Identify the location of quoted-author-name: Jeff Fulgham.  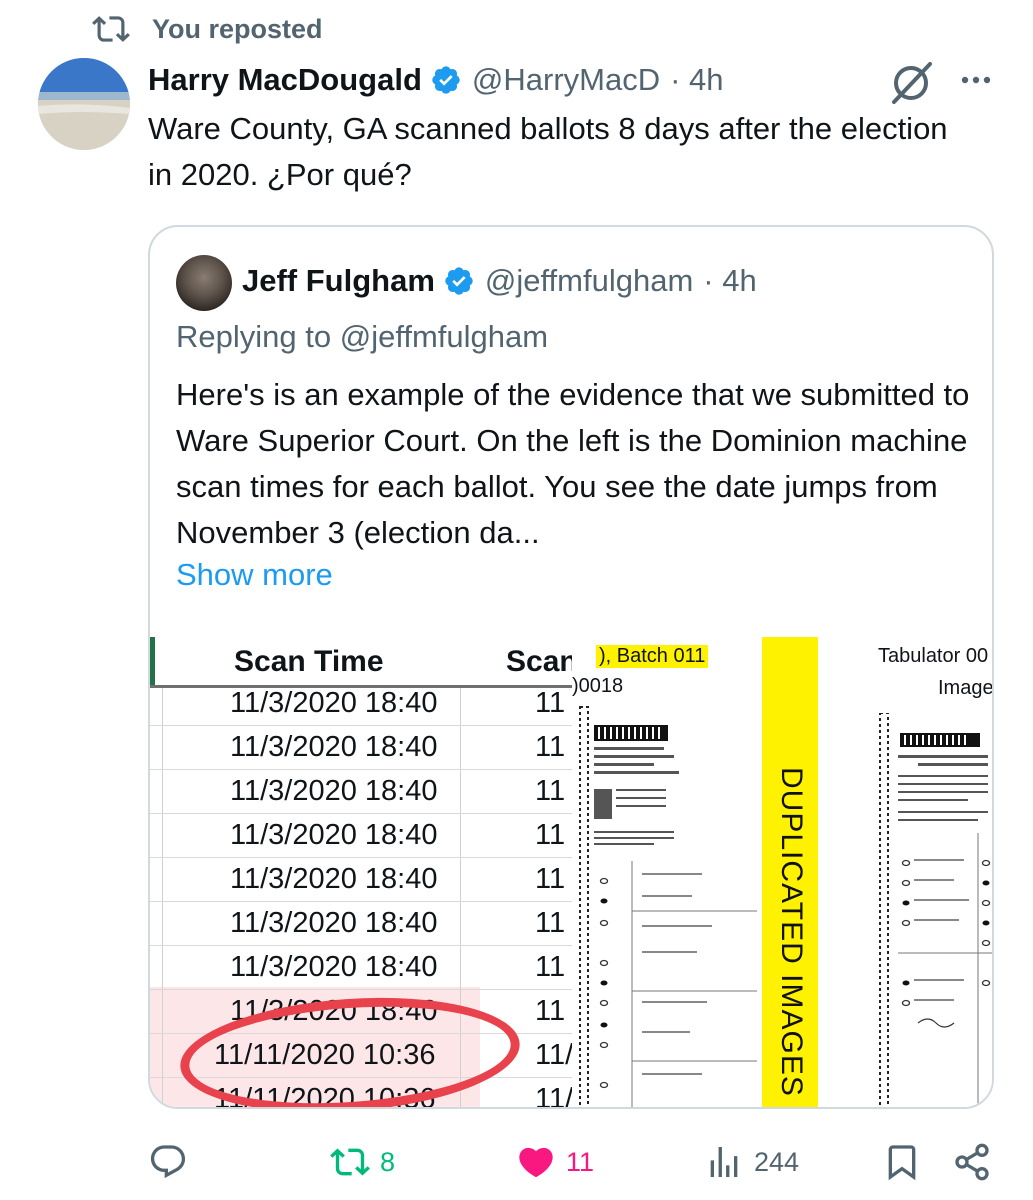
(338, 281).